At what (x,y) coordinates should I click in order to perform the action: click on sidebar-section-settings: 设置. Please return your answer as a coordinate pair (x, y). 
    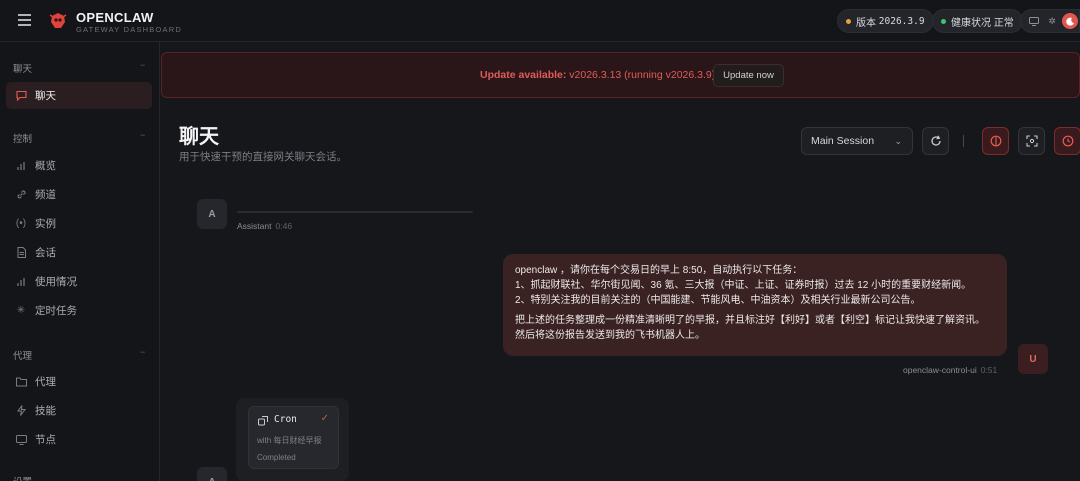
    Looking at the image, I should click on (22, 477).